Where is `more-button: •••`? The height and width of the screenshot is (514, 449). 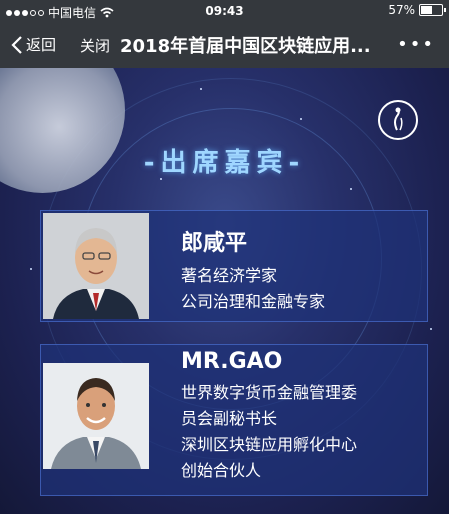 more-button: ••• is located at coordinates (416, 44).